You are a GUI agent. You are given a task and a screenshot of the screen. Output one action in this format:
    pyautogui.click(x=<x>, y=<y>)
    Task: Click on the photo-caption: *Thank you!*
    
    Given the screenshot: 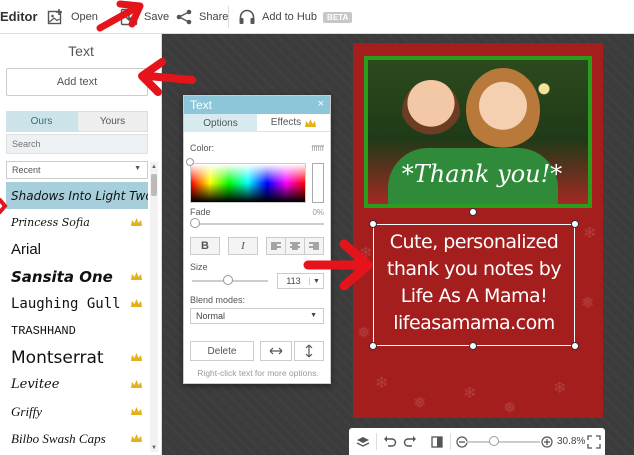 What is the action you would take?
    pyautogui.click(x=478, y=174)
    